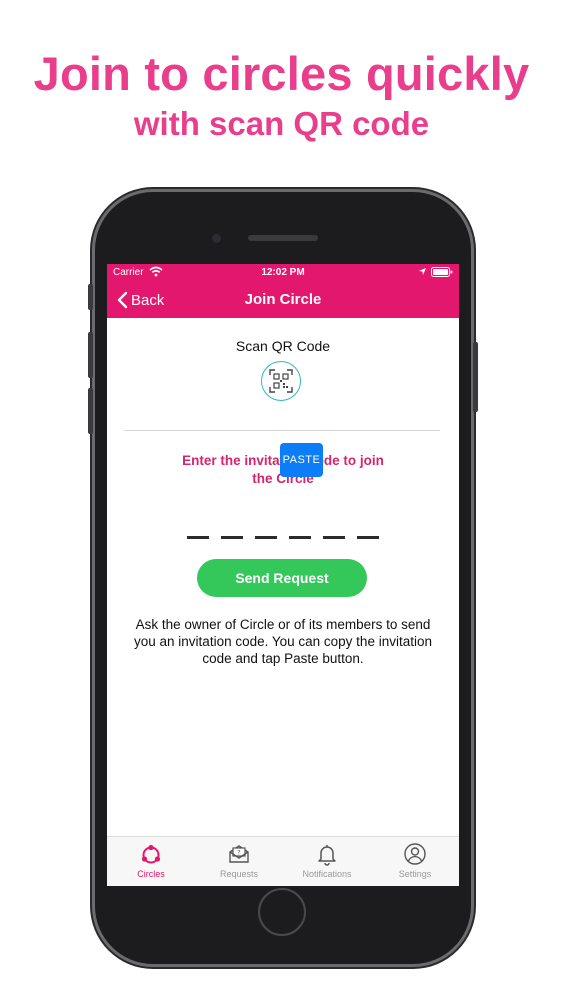  I want to click on send-request-button: Send Request, so click(282, 578).